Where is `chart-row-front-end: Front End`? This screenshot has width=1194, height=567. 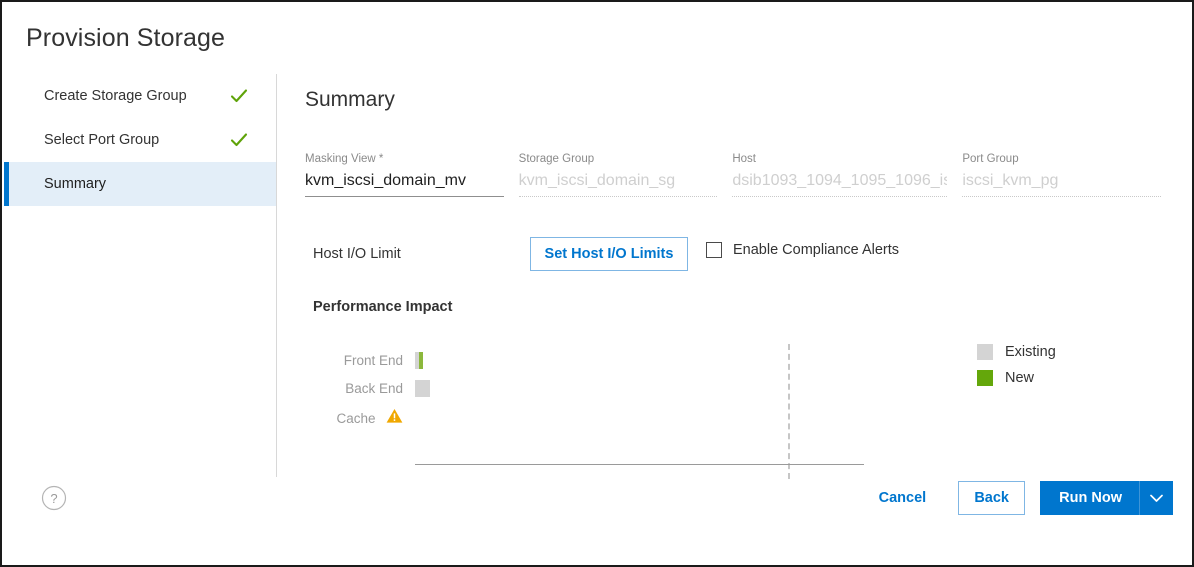
chart-row-front-end: Front End is located at coordinates (603, 364).